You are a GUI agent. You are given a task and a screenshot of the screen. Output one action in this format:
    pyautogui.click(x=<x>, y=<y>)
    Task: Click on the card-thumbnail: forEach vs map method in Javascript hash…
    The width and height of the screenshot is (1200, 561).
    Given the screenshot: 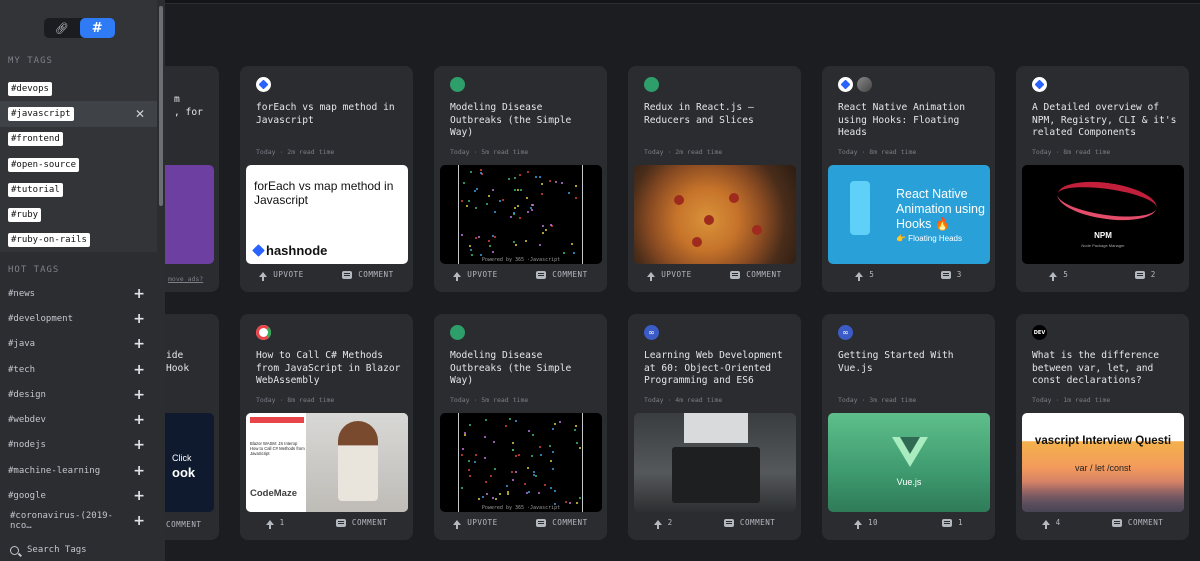 What is the action you would take?
    pyautogui.click(x=327, y=214)
    